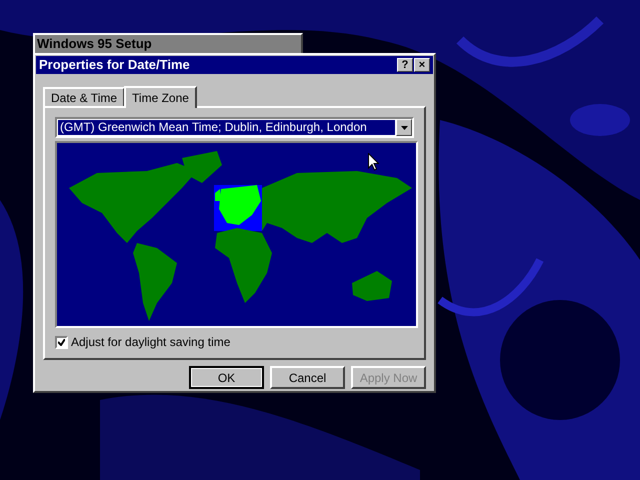  I want to click on checkbox, so click(61, 342).